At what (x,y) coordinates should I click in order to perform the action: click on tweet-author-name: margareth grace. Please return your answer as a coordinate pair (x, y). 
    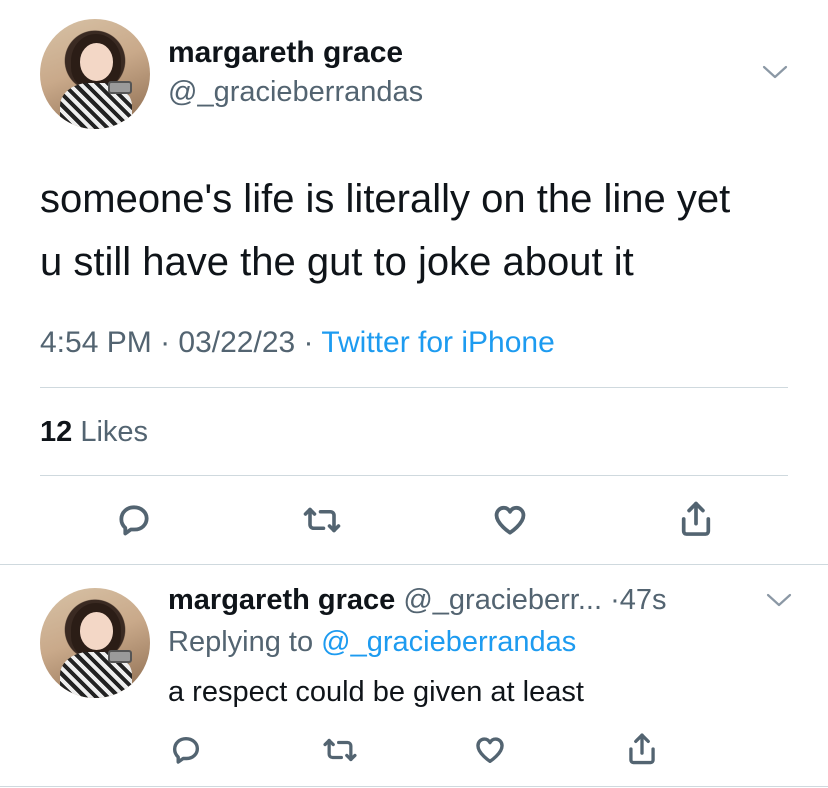
    Looking at the image, I should click on (285, 53).